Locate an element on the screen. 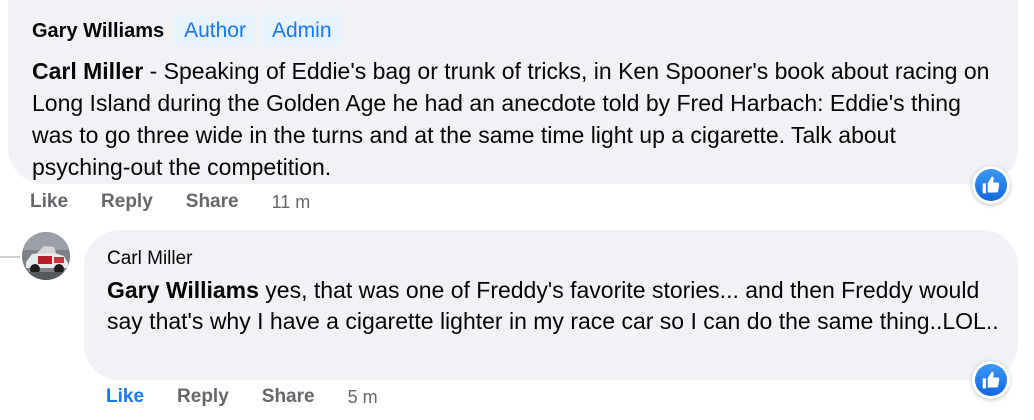 This screenshot has width=1034, height=420. thread-connector is located at coordinates (10, 257).